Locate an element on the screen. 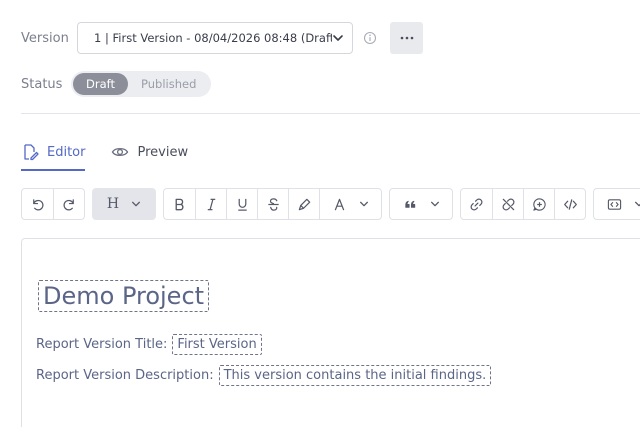 The height and width of the screenshot is (427, 640). link-icon is located at coordinates (476, 204).